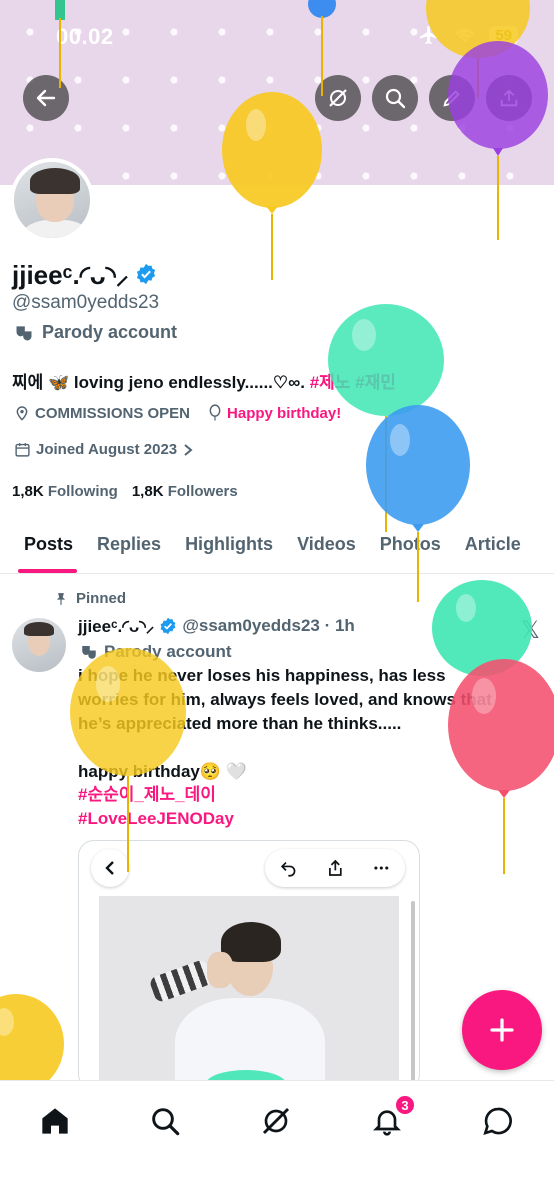  I want to click on home-icon, so click(55, 1121).